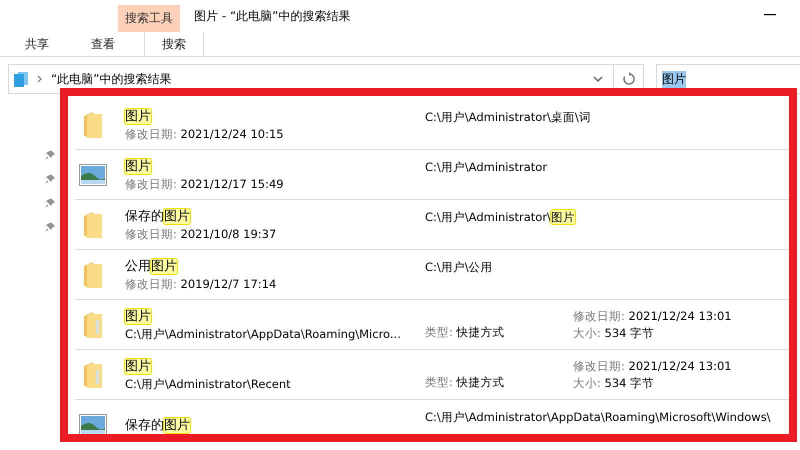  Describe the element at coordinates (208, 384) in the screenshot. I see `result-location: C:\用户\Administrator\Recent` at that location.